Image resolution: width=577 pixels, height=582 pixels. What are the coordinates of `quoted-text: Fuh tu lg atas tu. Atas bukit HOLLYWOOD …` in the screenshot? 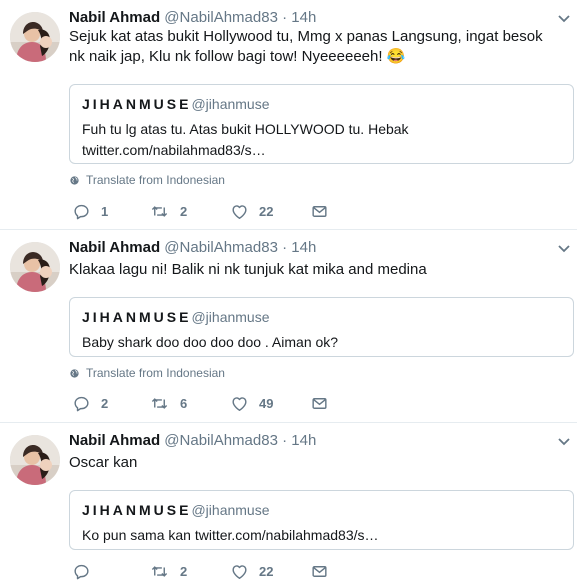 It's located at (245, 139).